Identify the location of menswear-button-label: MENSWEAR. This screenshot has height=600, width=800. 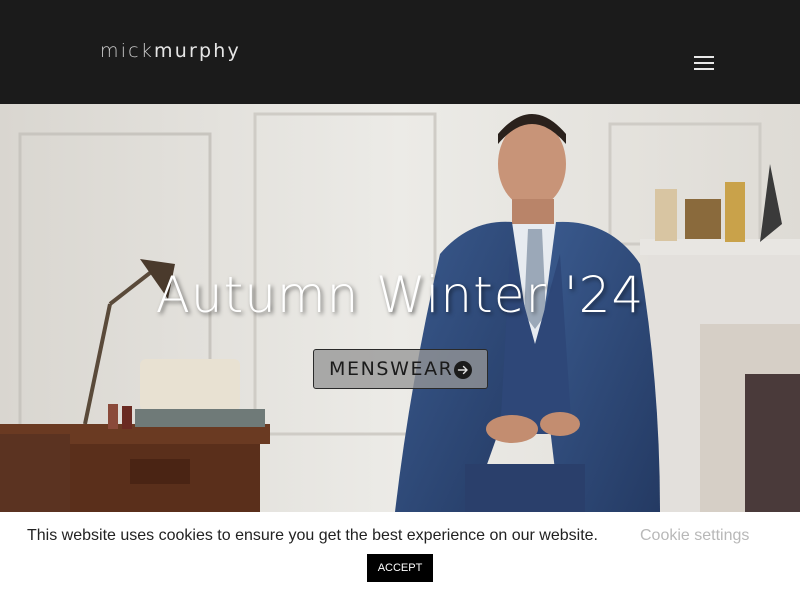
(391, 369).